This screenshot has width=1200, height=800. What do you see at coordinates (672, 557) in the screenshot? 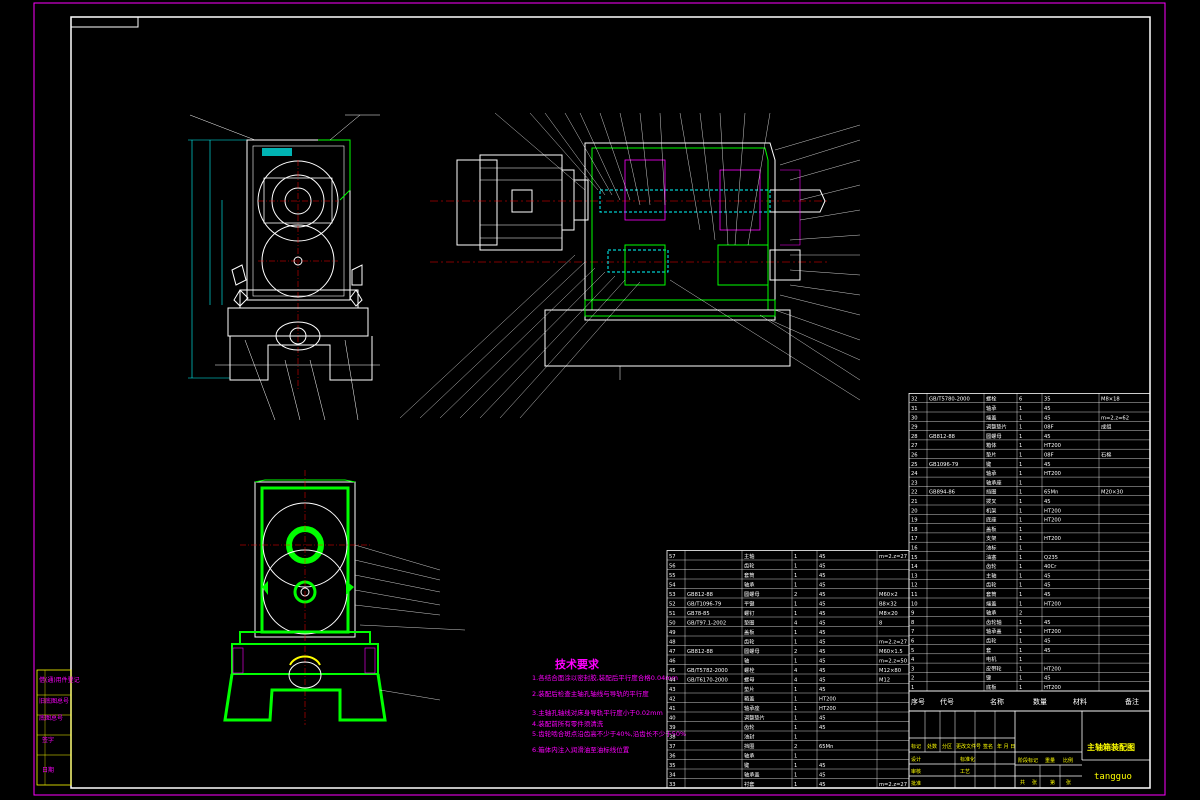
I see `bom-left-cell-seq: 57` at bounding box center [672, 557].